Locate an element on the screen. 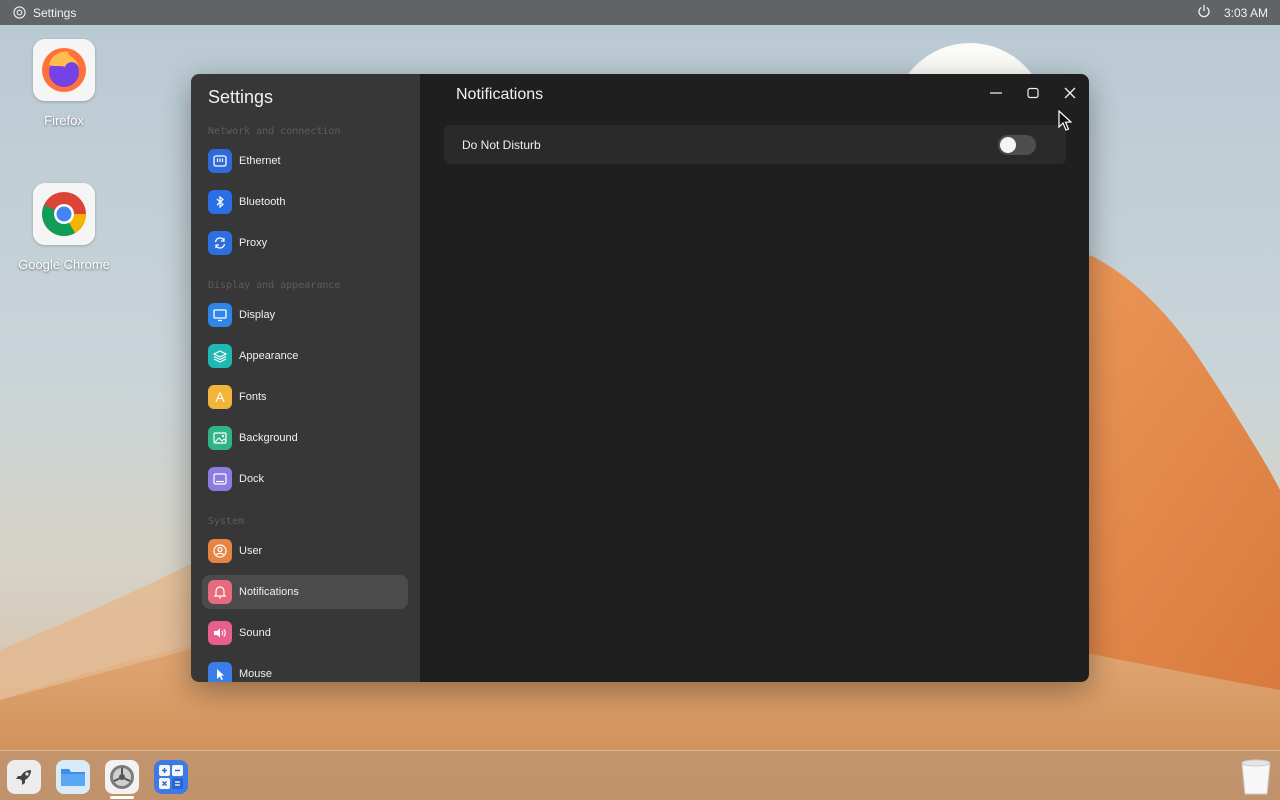 The width and height of the screenshot is (1280, 800). desktop-icon-label: Firefox is located at coordinates (64, 120).